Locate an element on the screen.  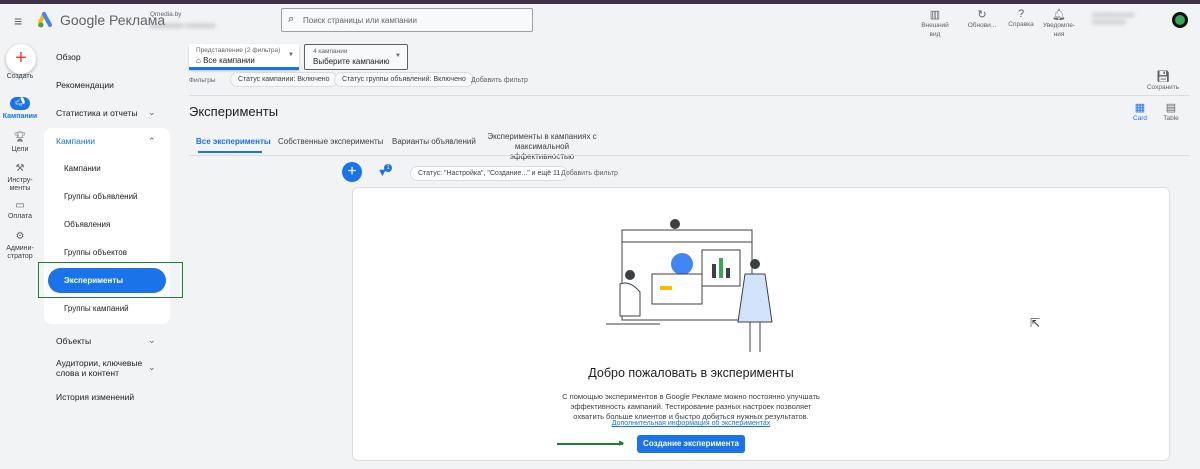
view-value: ⌂ Все кампании is located at coordinates (225, 60).